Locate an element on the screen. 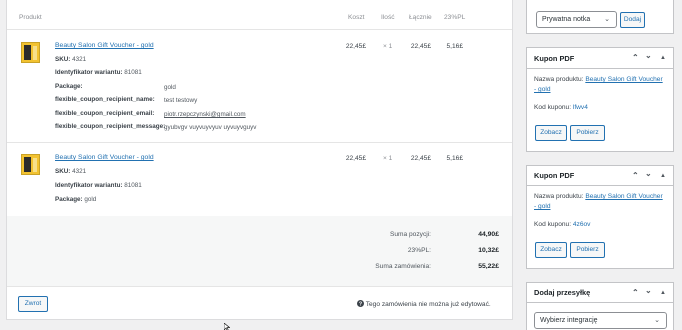 This screenshot has width=682, height=330. variant-line: Identyfikator wariantu: 81081 is located at coordinates (98, 72).